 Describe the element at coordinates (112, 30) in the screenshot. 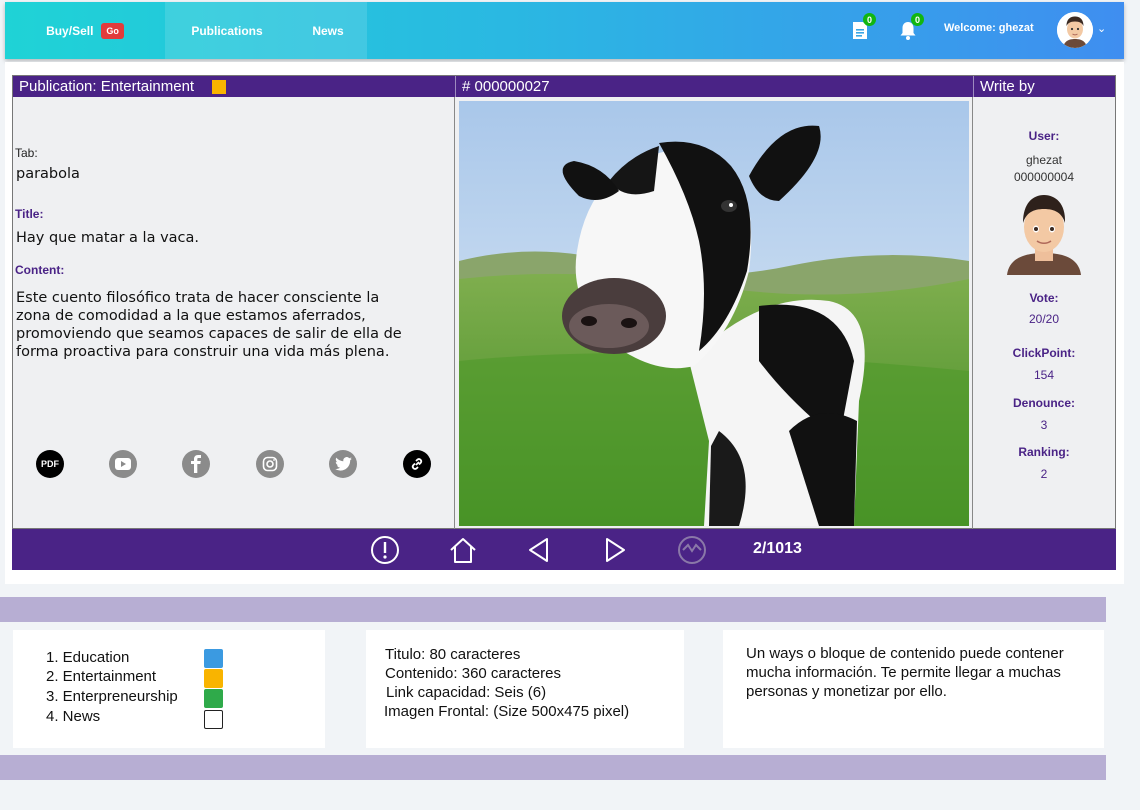

I see `go-badge: Go` at that location.